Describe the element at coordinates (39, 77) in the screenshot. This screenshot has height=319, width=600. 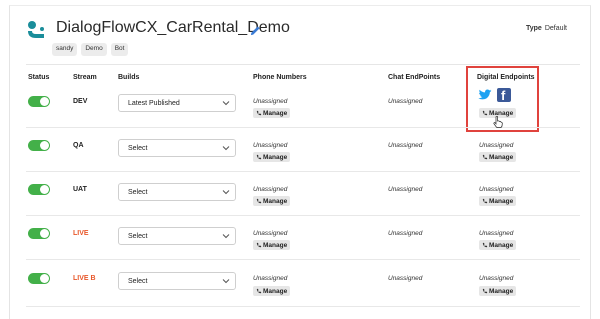
I see `column-header-status: Status` at that location.